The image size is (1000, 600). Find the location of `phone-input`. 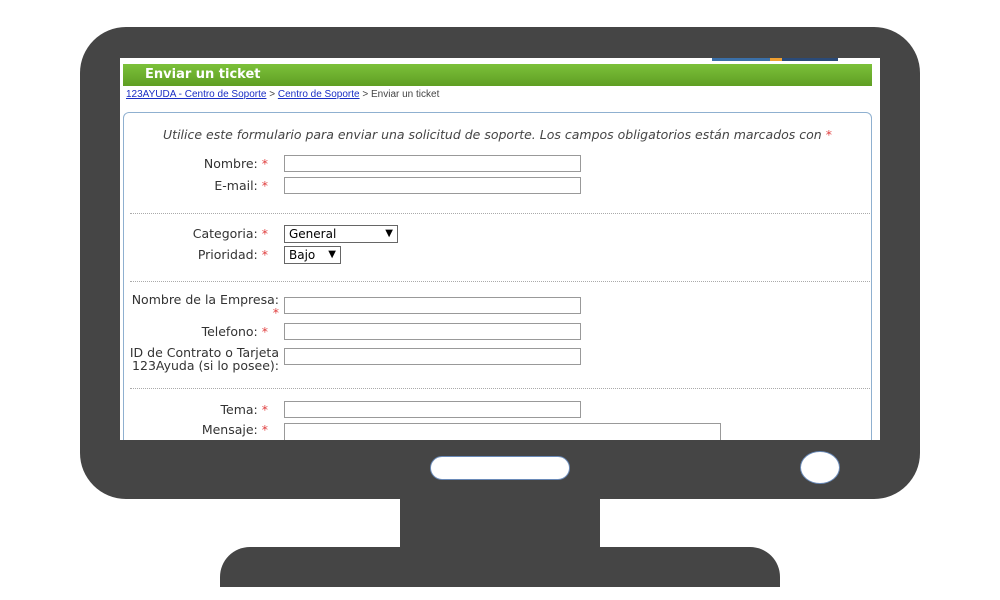

phone-input is located at coordinates (432, 331).